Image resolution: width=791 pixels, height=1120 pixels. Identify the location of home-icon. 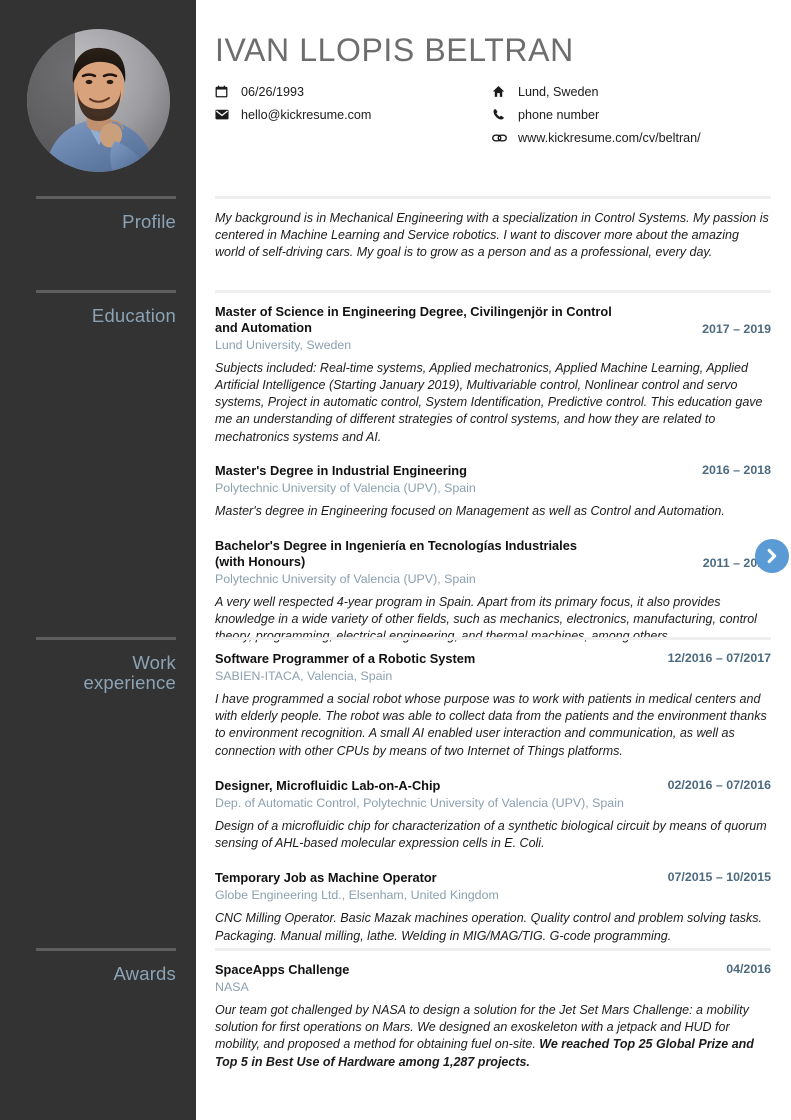
(505, 91).